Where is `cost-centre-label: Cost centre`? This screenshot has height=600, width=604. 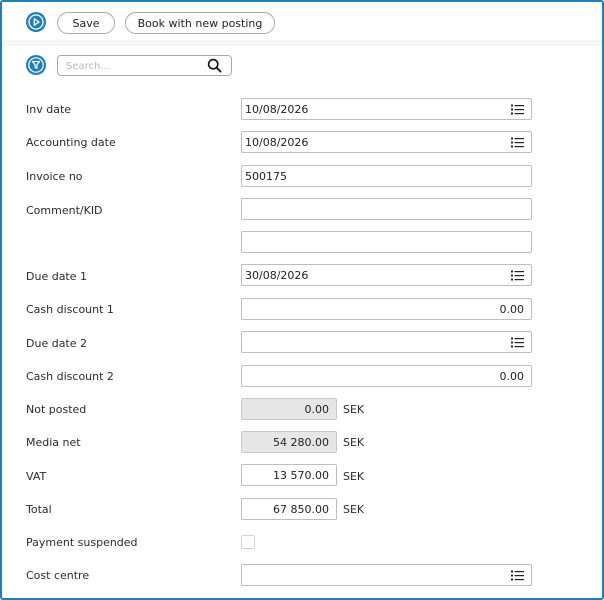
cost-centre-label: Cost centre is located at coordinates (58, 575).